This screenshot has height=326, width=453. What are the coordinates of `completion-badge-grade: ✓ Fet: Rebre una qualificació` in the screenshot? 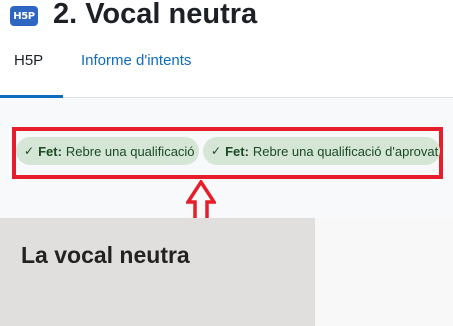 It's located at (107, 151).